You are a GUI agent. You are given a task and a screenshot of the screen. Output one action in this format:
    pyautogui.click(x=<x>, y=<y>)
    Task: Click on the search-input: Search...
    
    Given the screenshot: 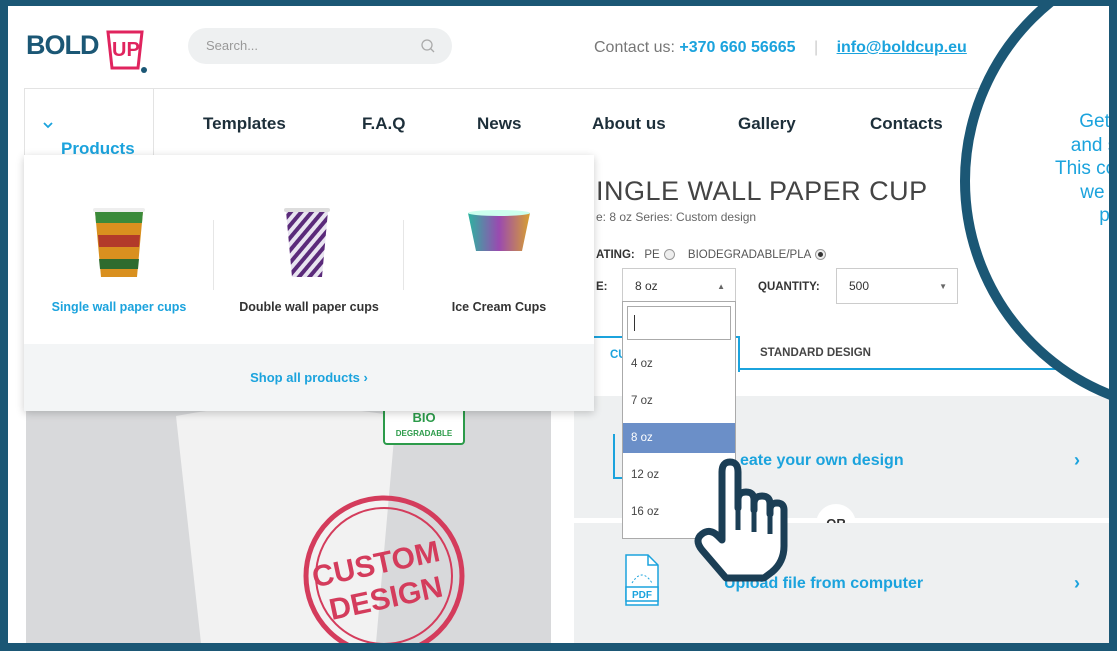 What is the action you would take?
    pyautogui.click(x=320, y=46)
    